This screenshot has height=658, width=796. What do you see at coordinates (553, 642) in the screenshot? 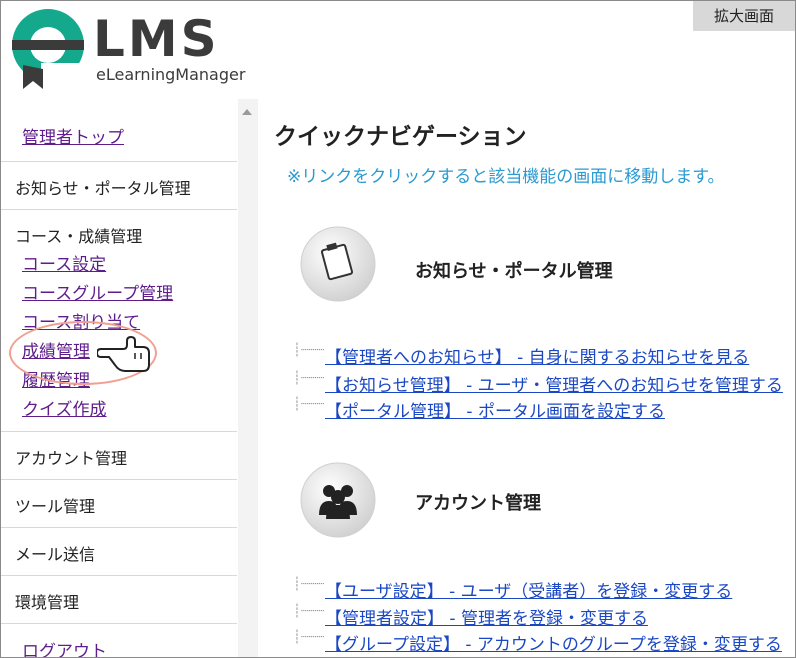
I see `quick-link-group-settings: 【グループ設定】 - アカウントのグループを登録・変更する` at bounding box center [553, 642].